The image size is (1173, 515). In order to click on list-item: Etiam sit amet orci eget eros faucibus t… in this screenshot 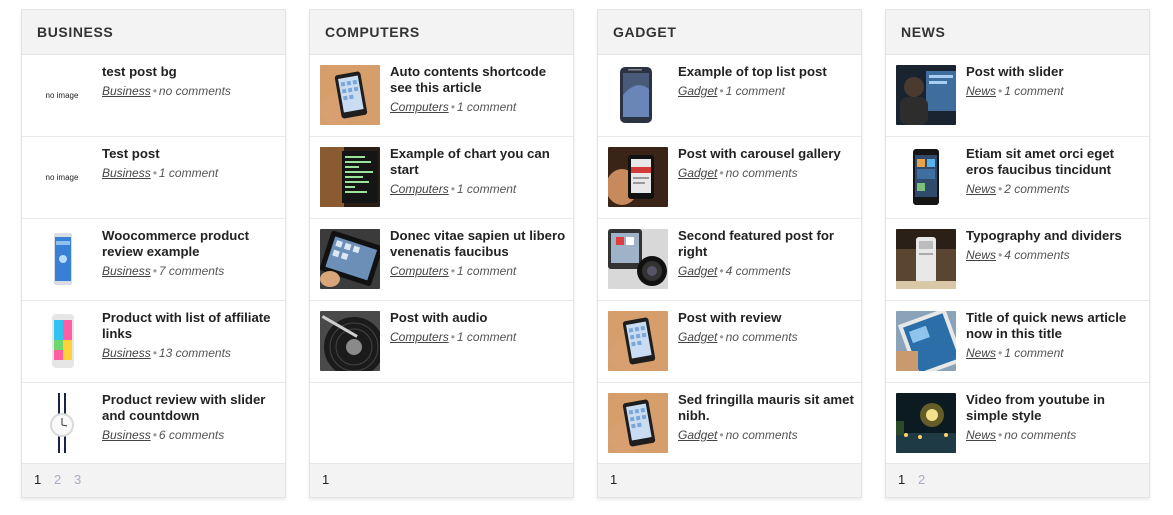, I will do `click(1017, 178)`.